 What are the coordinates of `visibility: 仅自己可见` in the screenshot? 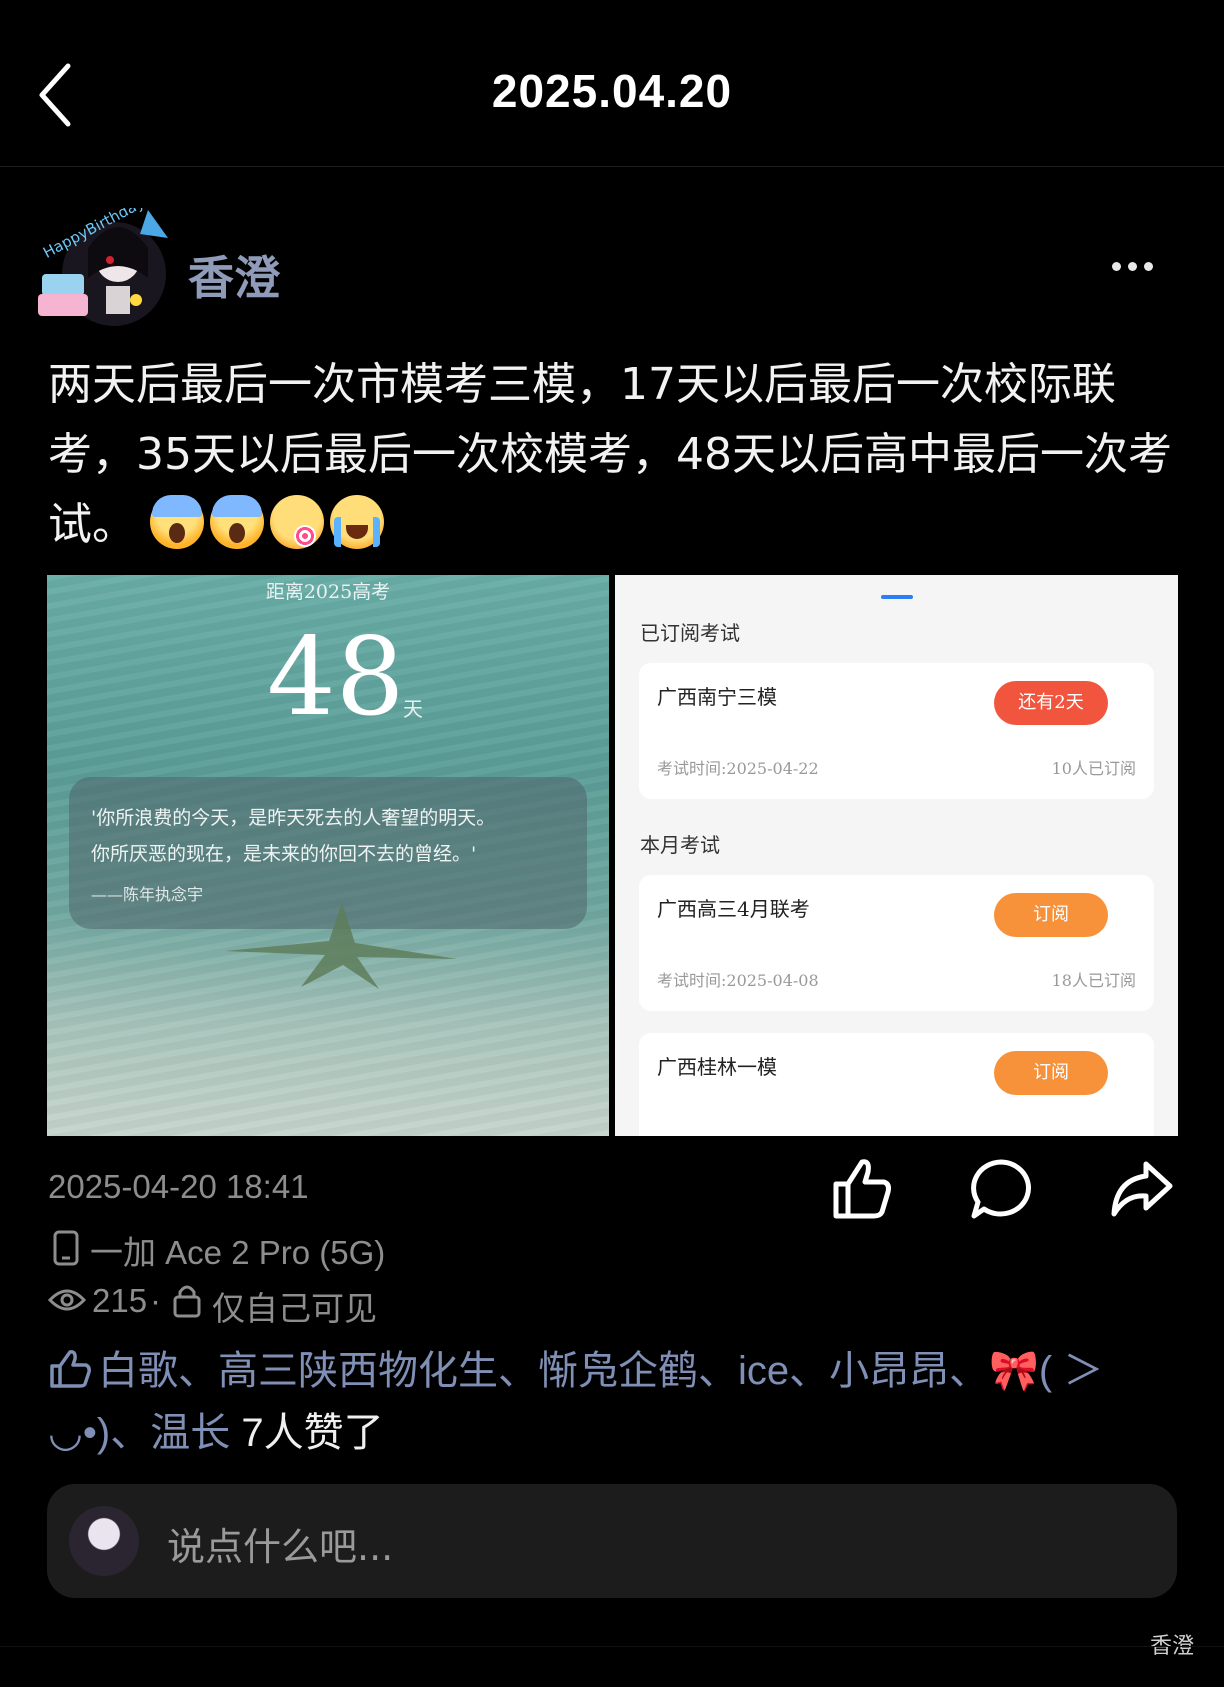 It's located at (294, 1308).